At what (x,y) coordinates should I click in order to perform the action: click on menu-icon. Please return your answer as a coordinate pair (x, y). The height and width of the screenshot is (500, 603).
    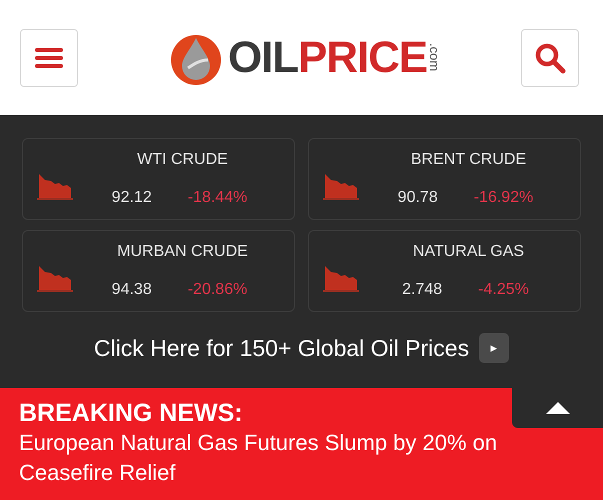
    Looking at the image, I should click on (49, 57).